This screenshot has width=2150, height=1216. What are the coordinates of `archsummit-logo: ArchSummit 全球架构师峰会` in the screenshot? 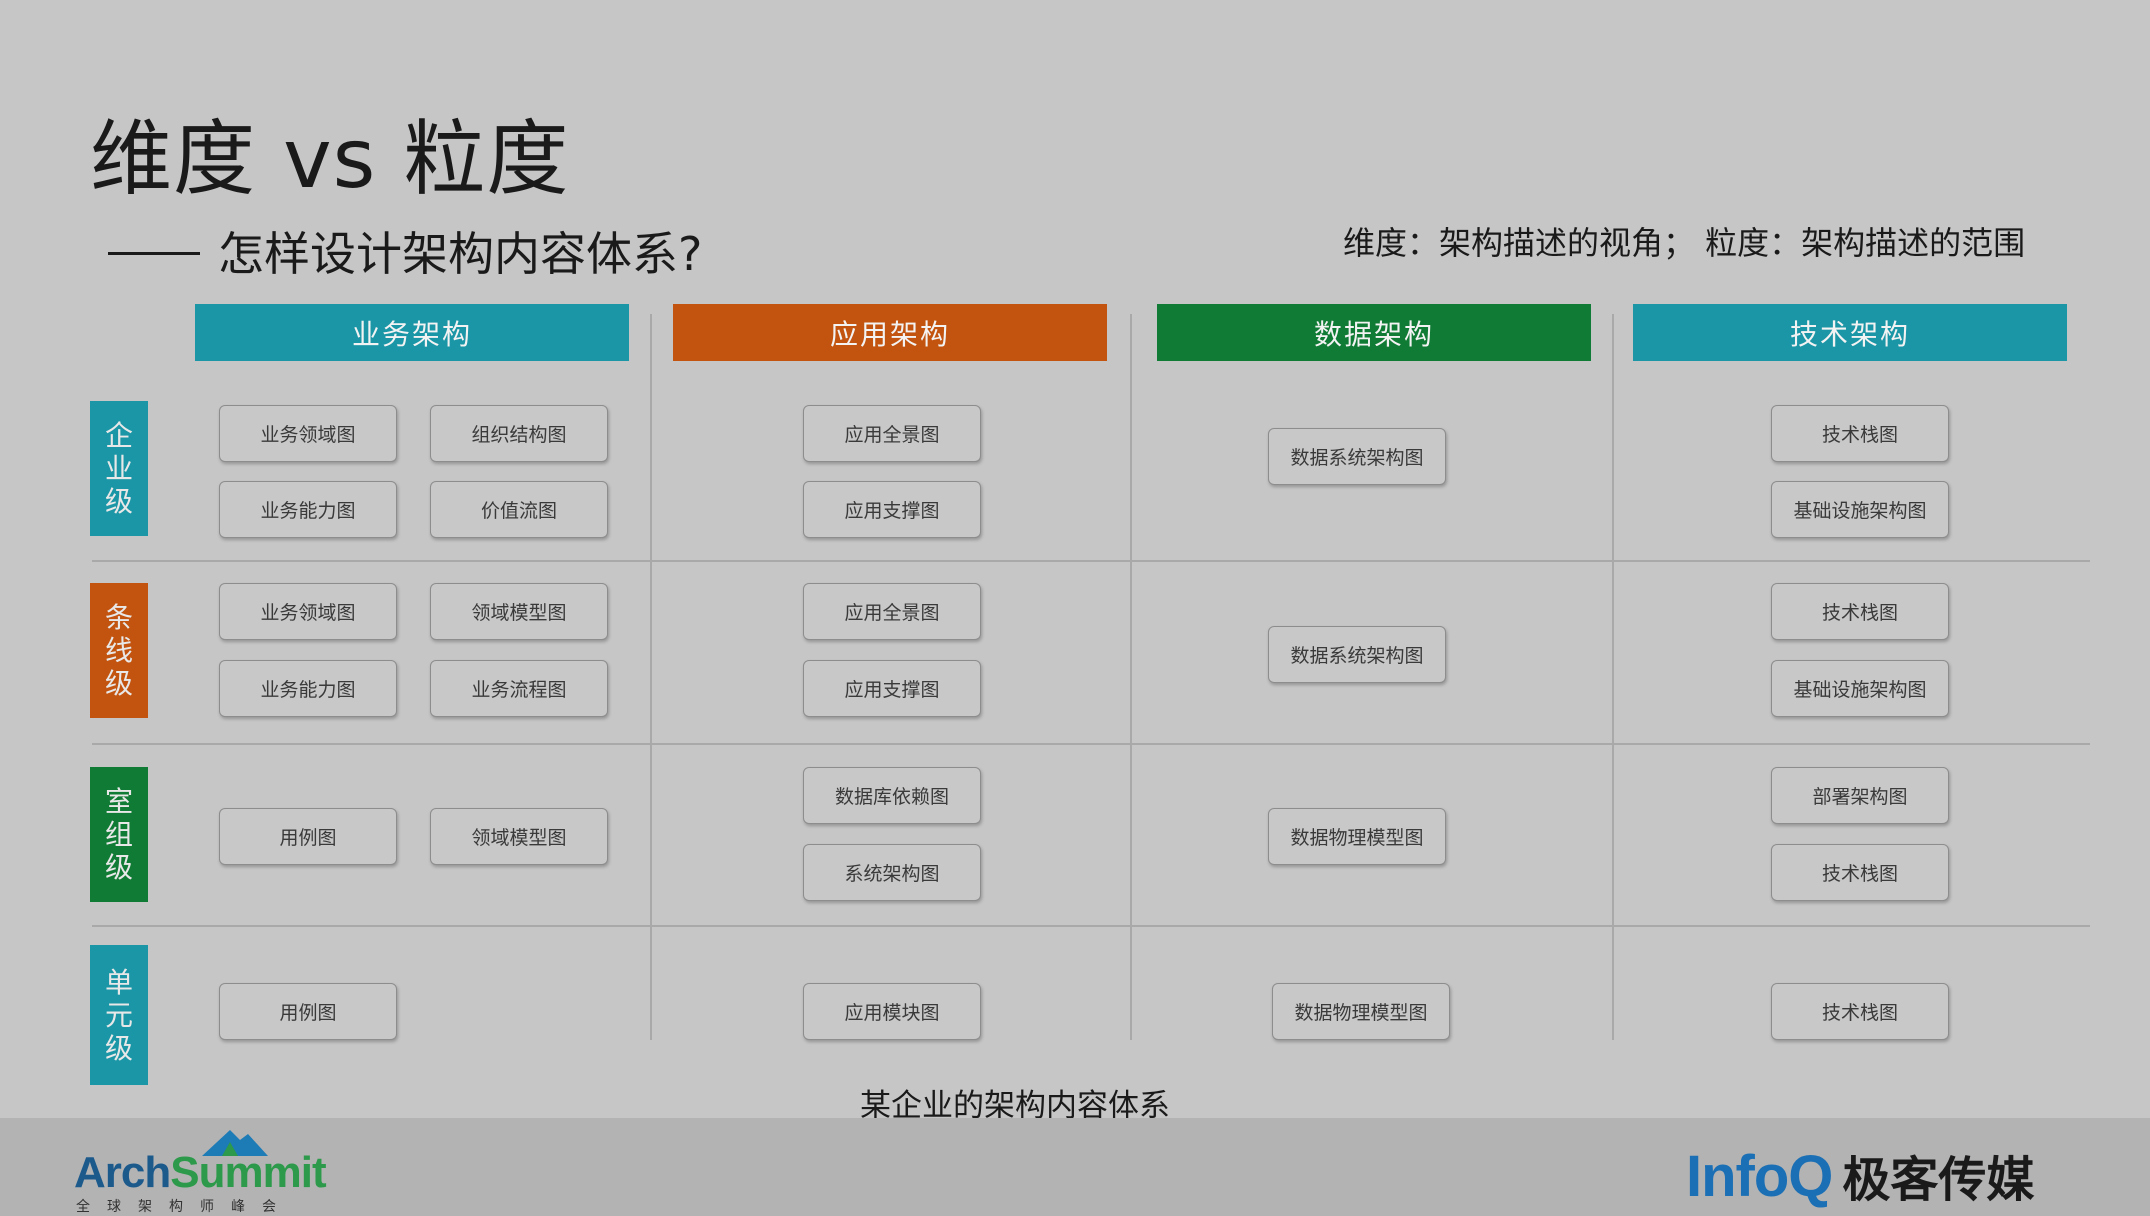 It's located at (200, 1171).